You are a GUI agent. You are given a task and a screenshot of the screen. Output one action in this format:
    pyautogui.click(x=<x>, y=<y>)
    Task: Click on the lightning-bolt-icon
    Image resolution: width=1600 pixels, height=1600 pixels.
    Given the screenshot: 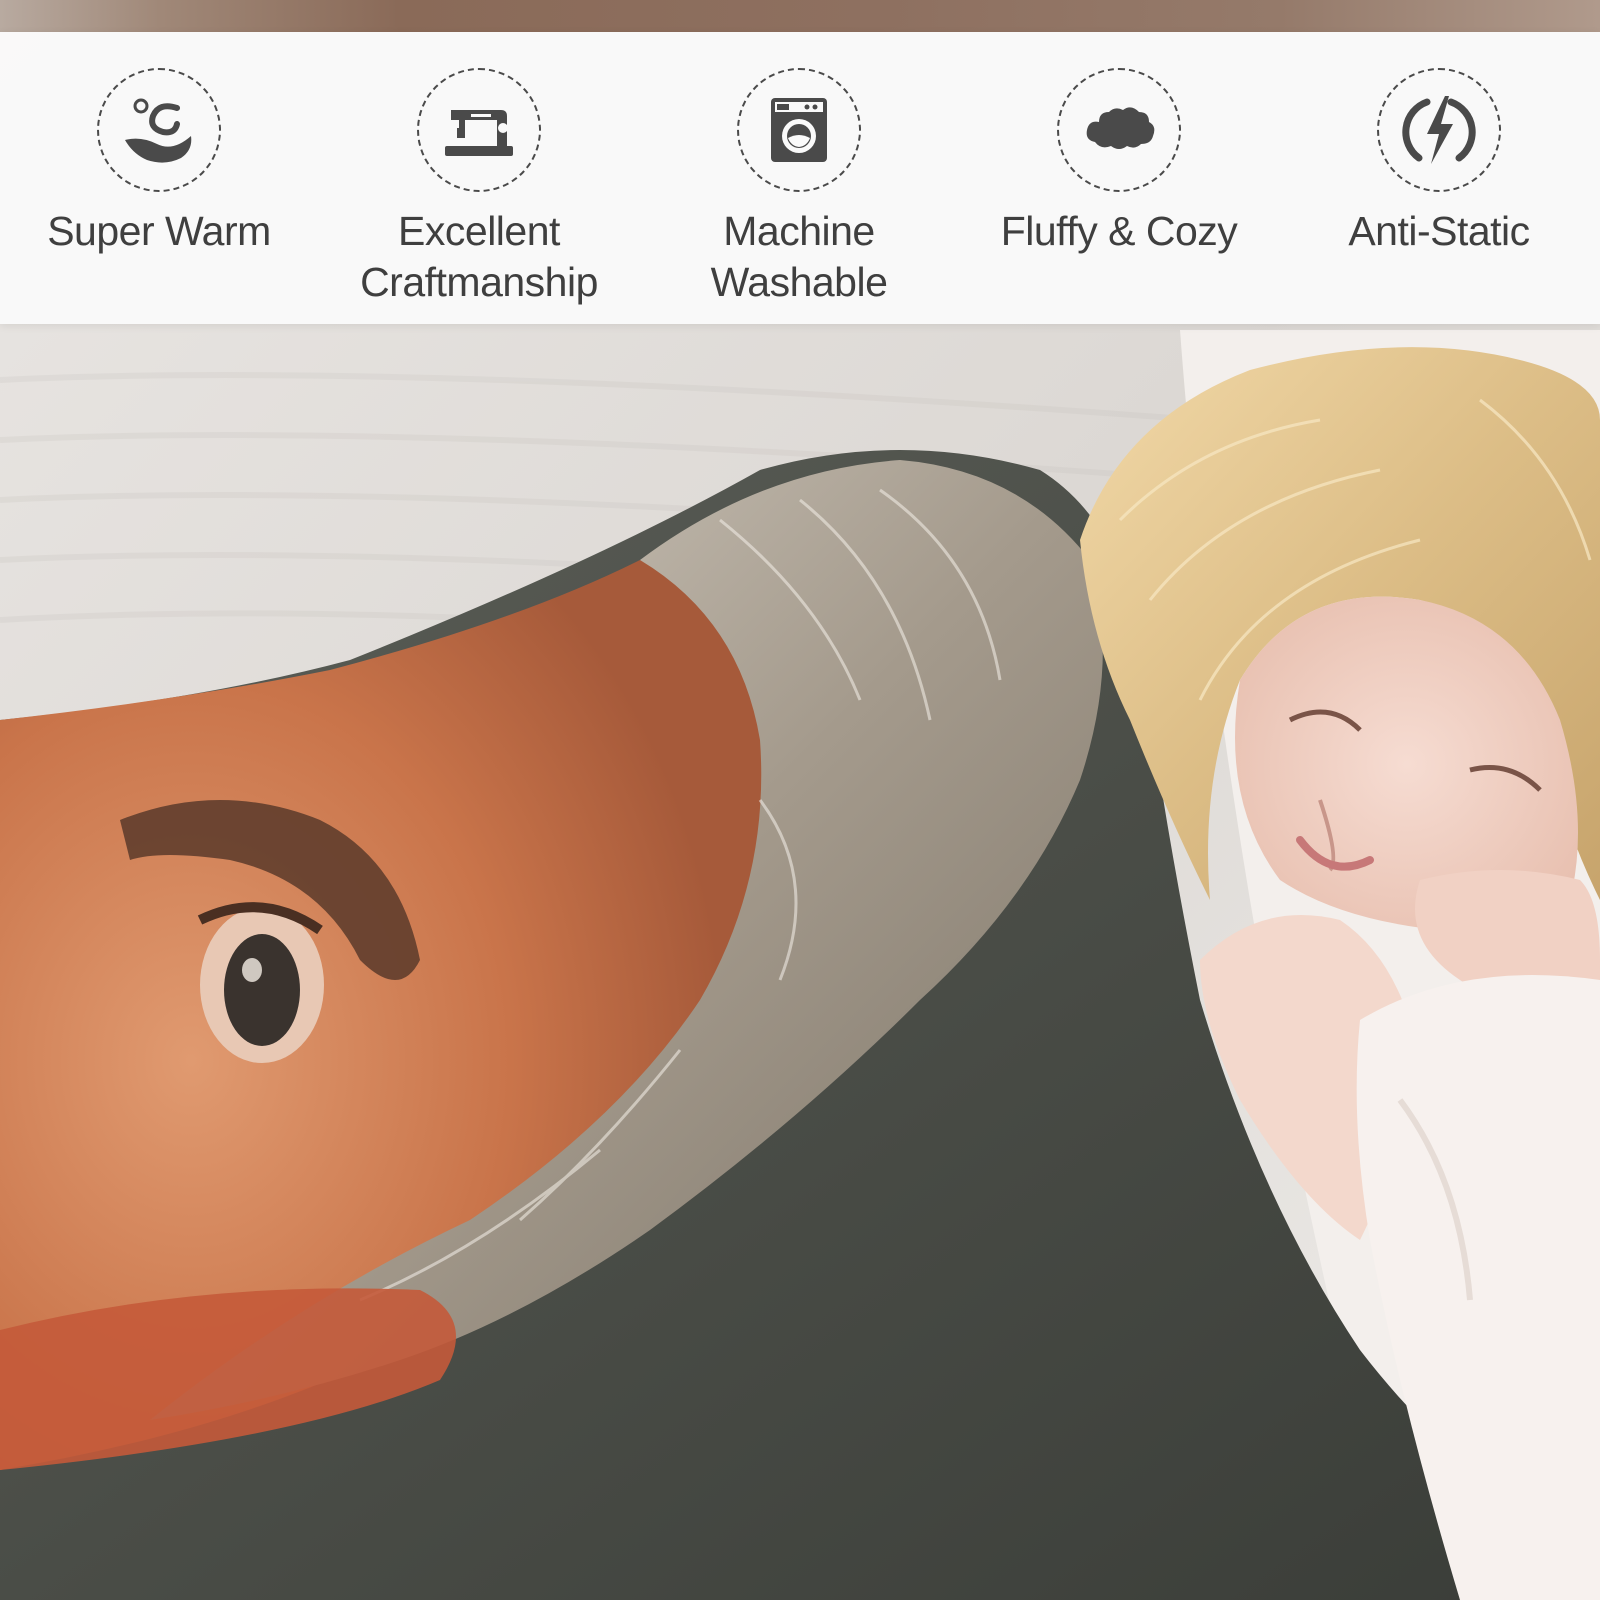 What is the action you would take?
    pyautogui.click(x=1439, y=130)
    